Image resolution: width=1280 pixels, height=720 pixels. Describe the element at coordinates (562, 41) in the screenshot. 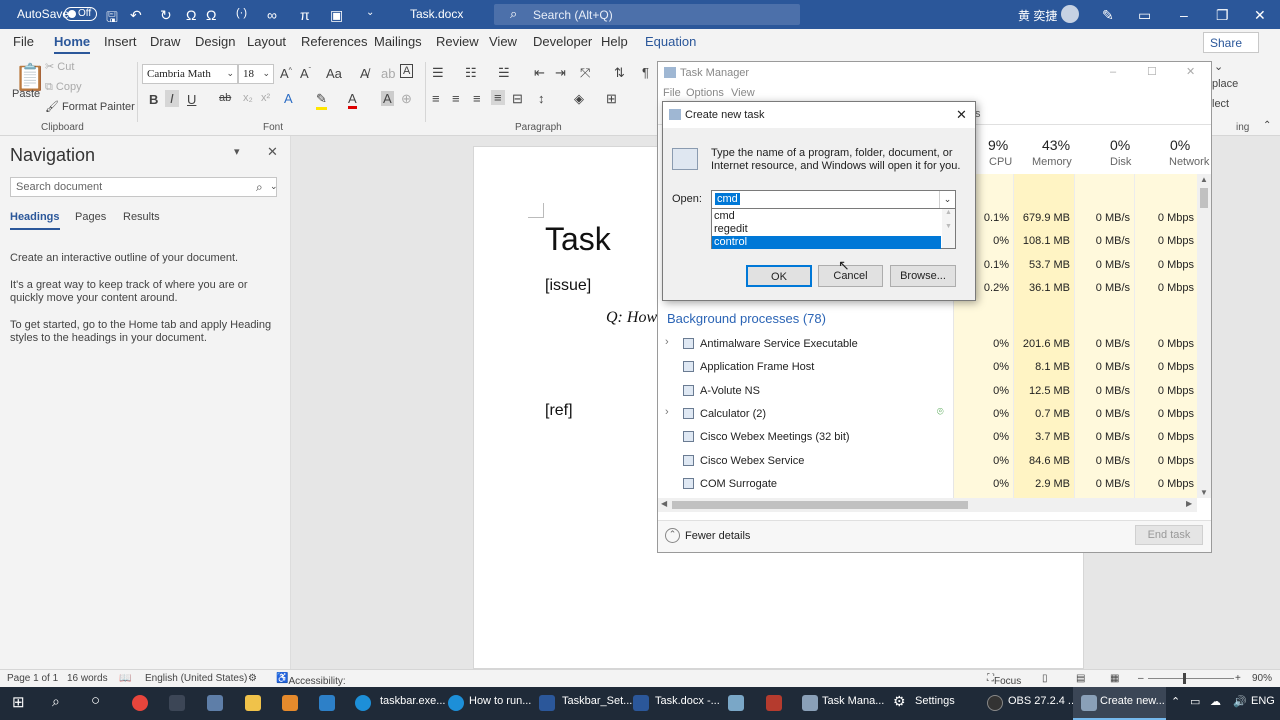

I see `tab-developer: Developer` at that location.